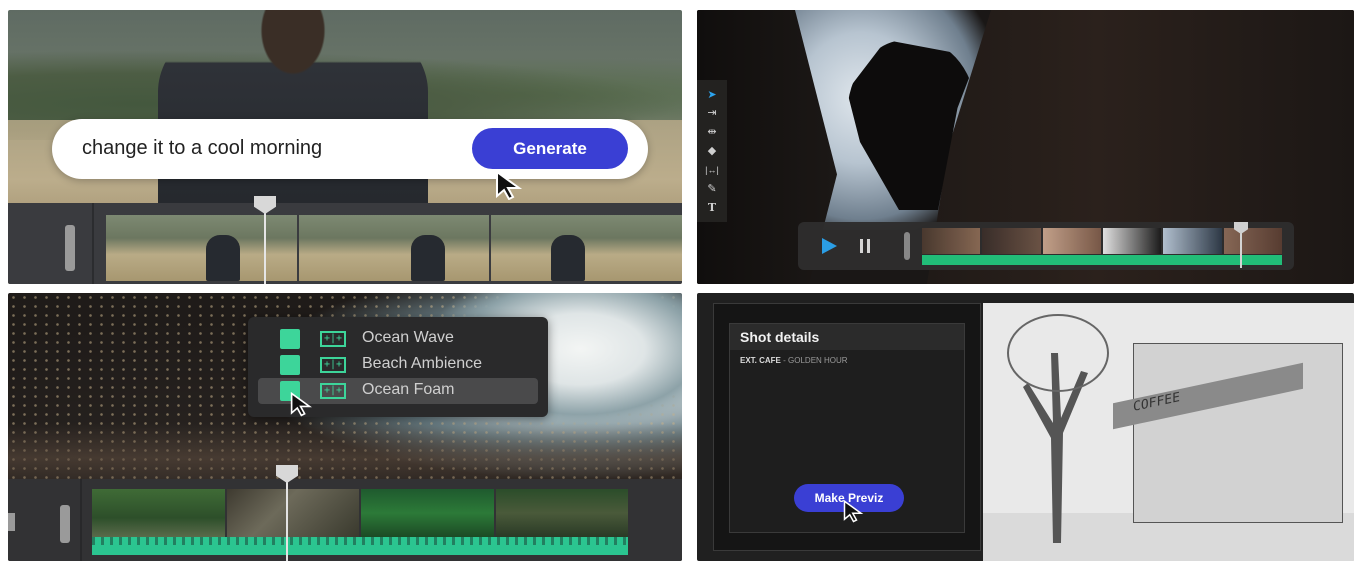  I want to click on pause-icon, so click(865, 246).